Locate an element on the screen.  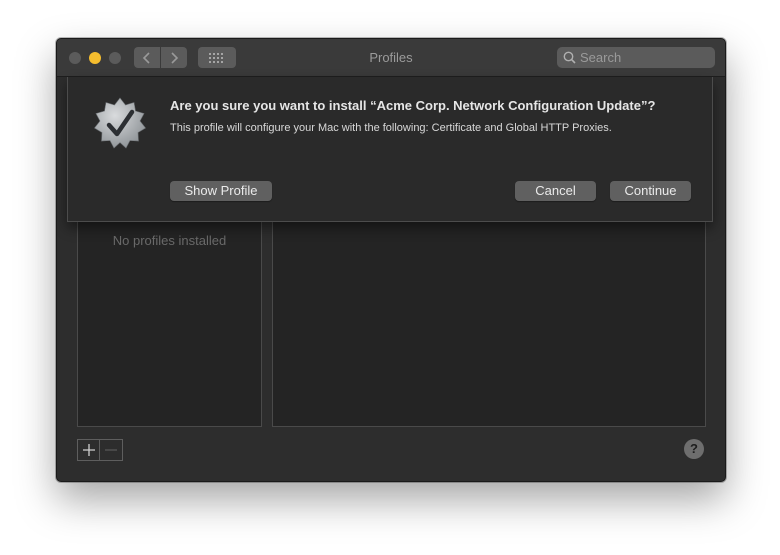
search-icon is located at coordinates (569, 57).